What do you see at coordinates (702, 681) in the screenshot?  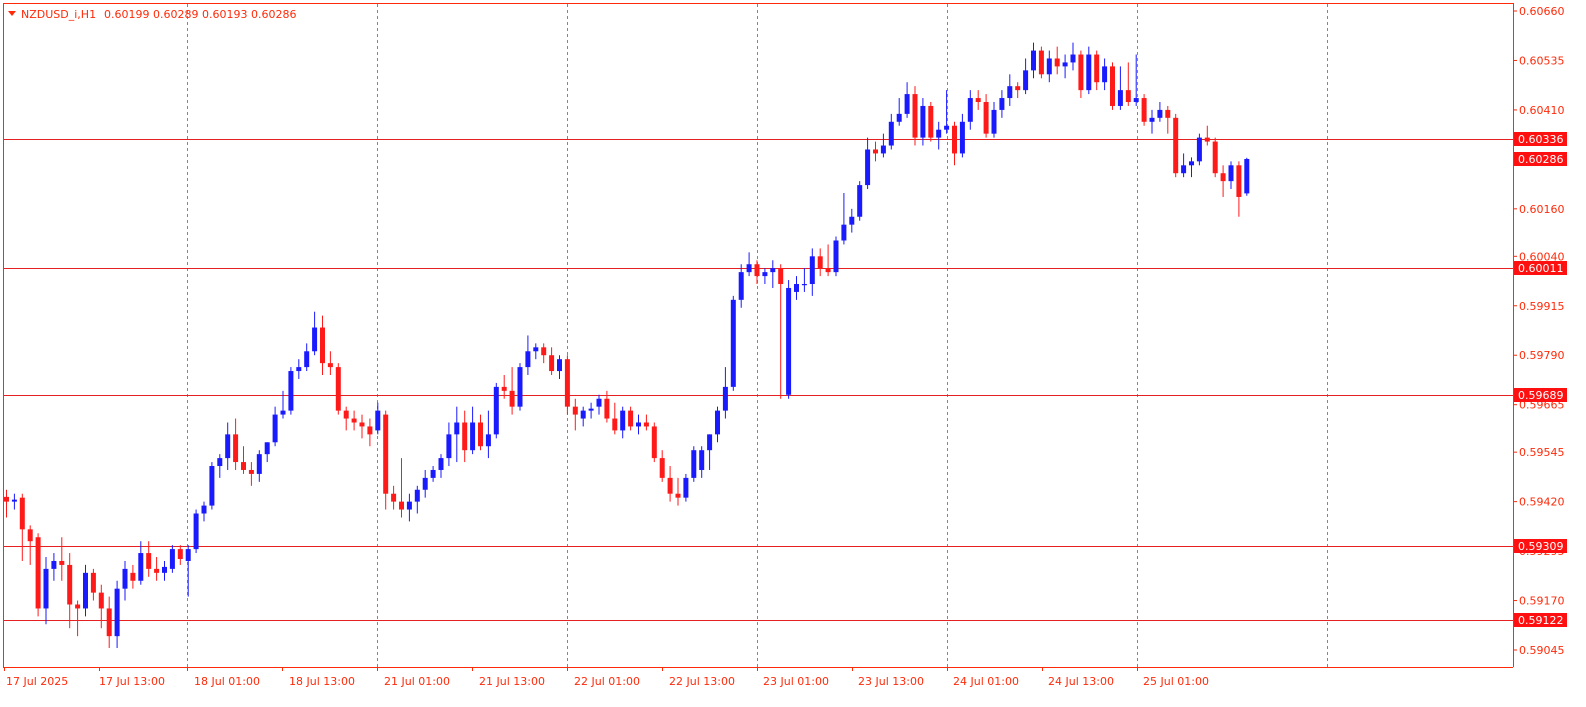 I see `time-label: 22 Jul 13:00` at bounding box center [702, 681].